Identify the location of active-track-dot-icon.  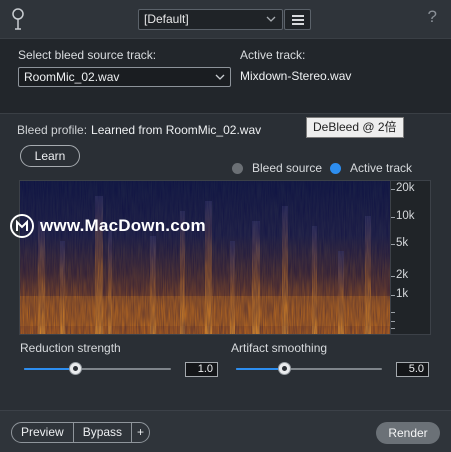
(335, 168).